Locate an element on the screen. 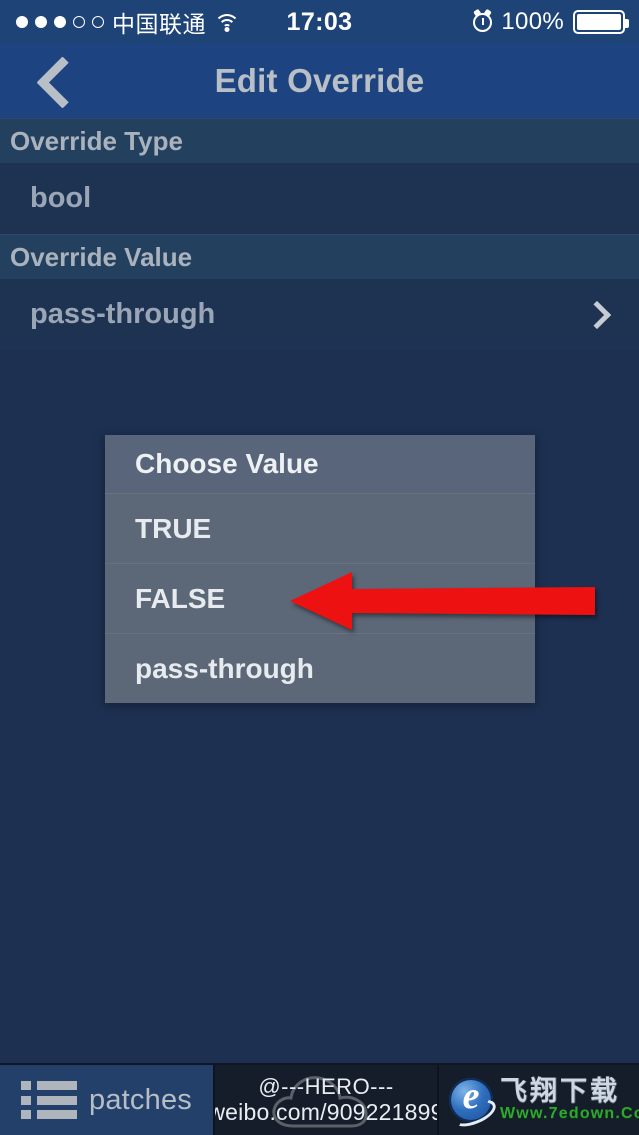 This screenshot has width=639, height=1135. dialog-option-pass-through: pass-through is located at coordinates (320, 668).